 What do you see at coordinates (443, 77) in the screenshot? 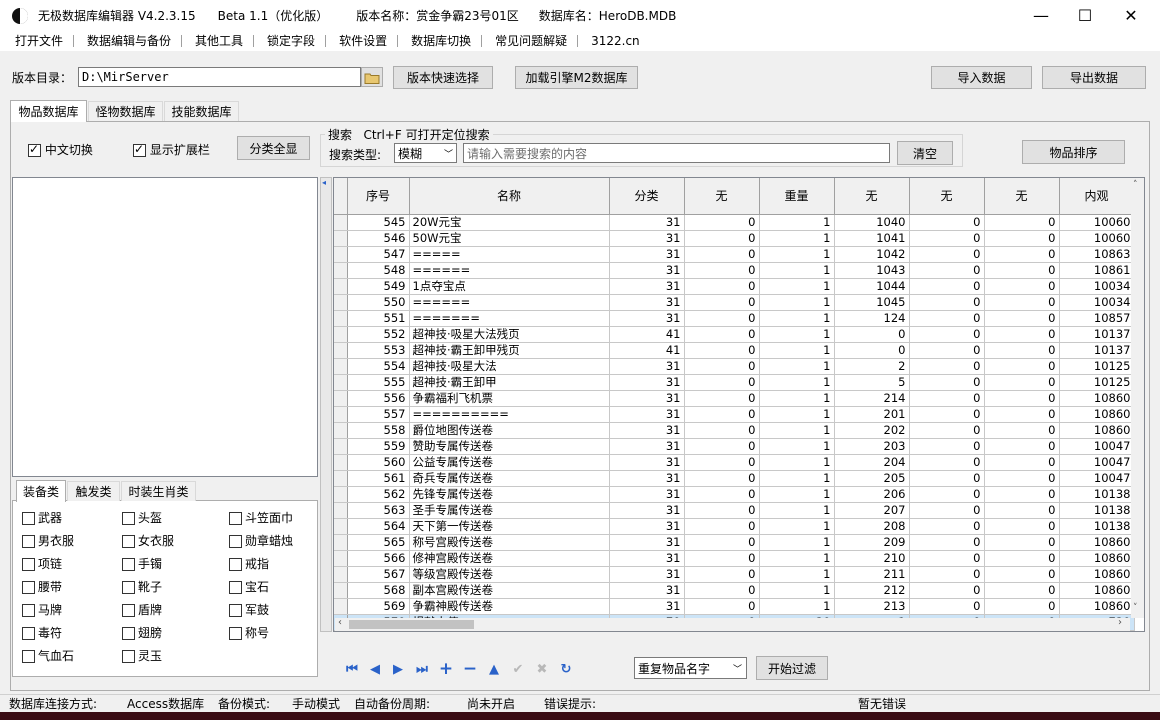
I see `quick-select-button: 版本快速选择` at bounding box center [443, 77].